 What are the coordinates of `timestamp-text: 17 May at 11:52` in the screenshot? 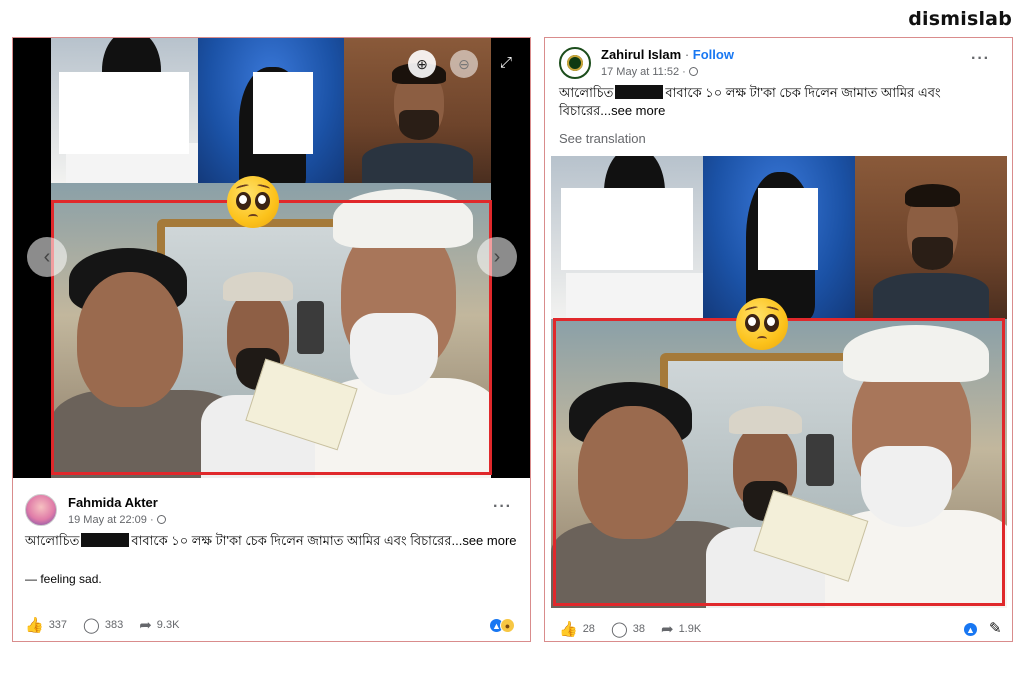 It's located at (640, 72).